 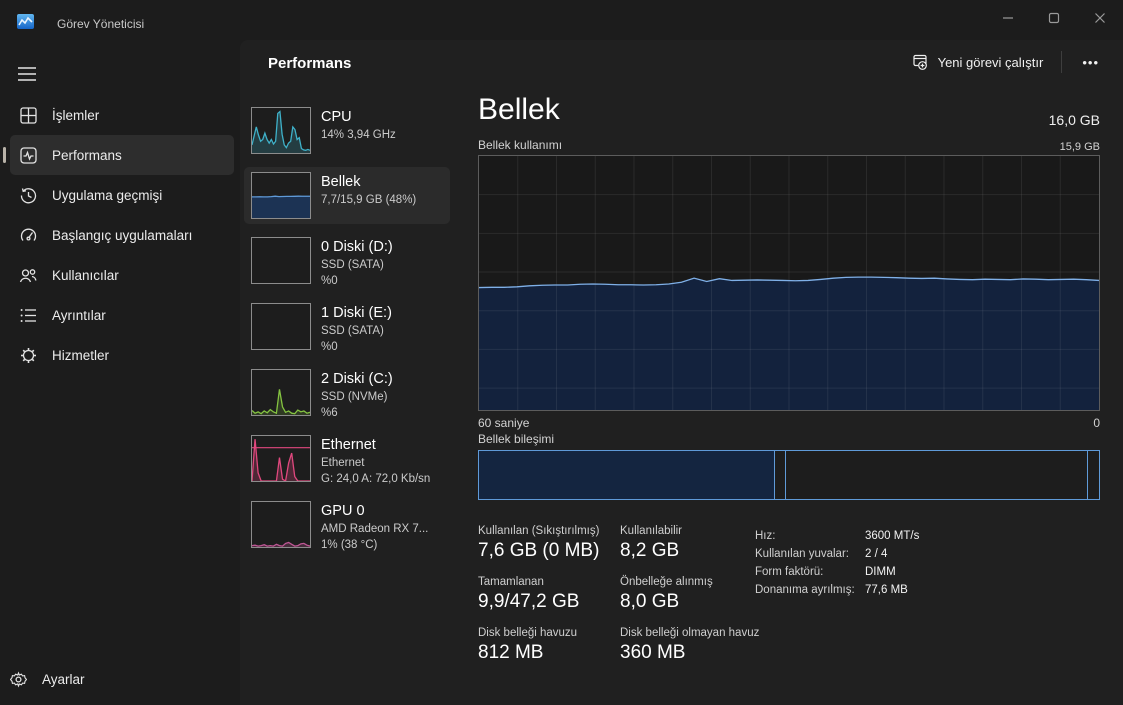 I want to click on hamburger-icon, so click(x=27, y=74).